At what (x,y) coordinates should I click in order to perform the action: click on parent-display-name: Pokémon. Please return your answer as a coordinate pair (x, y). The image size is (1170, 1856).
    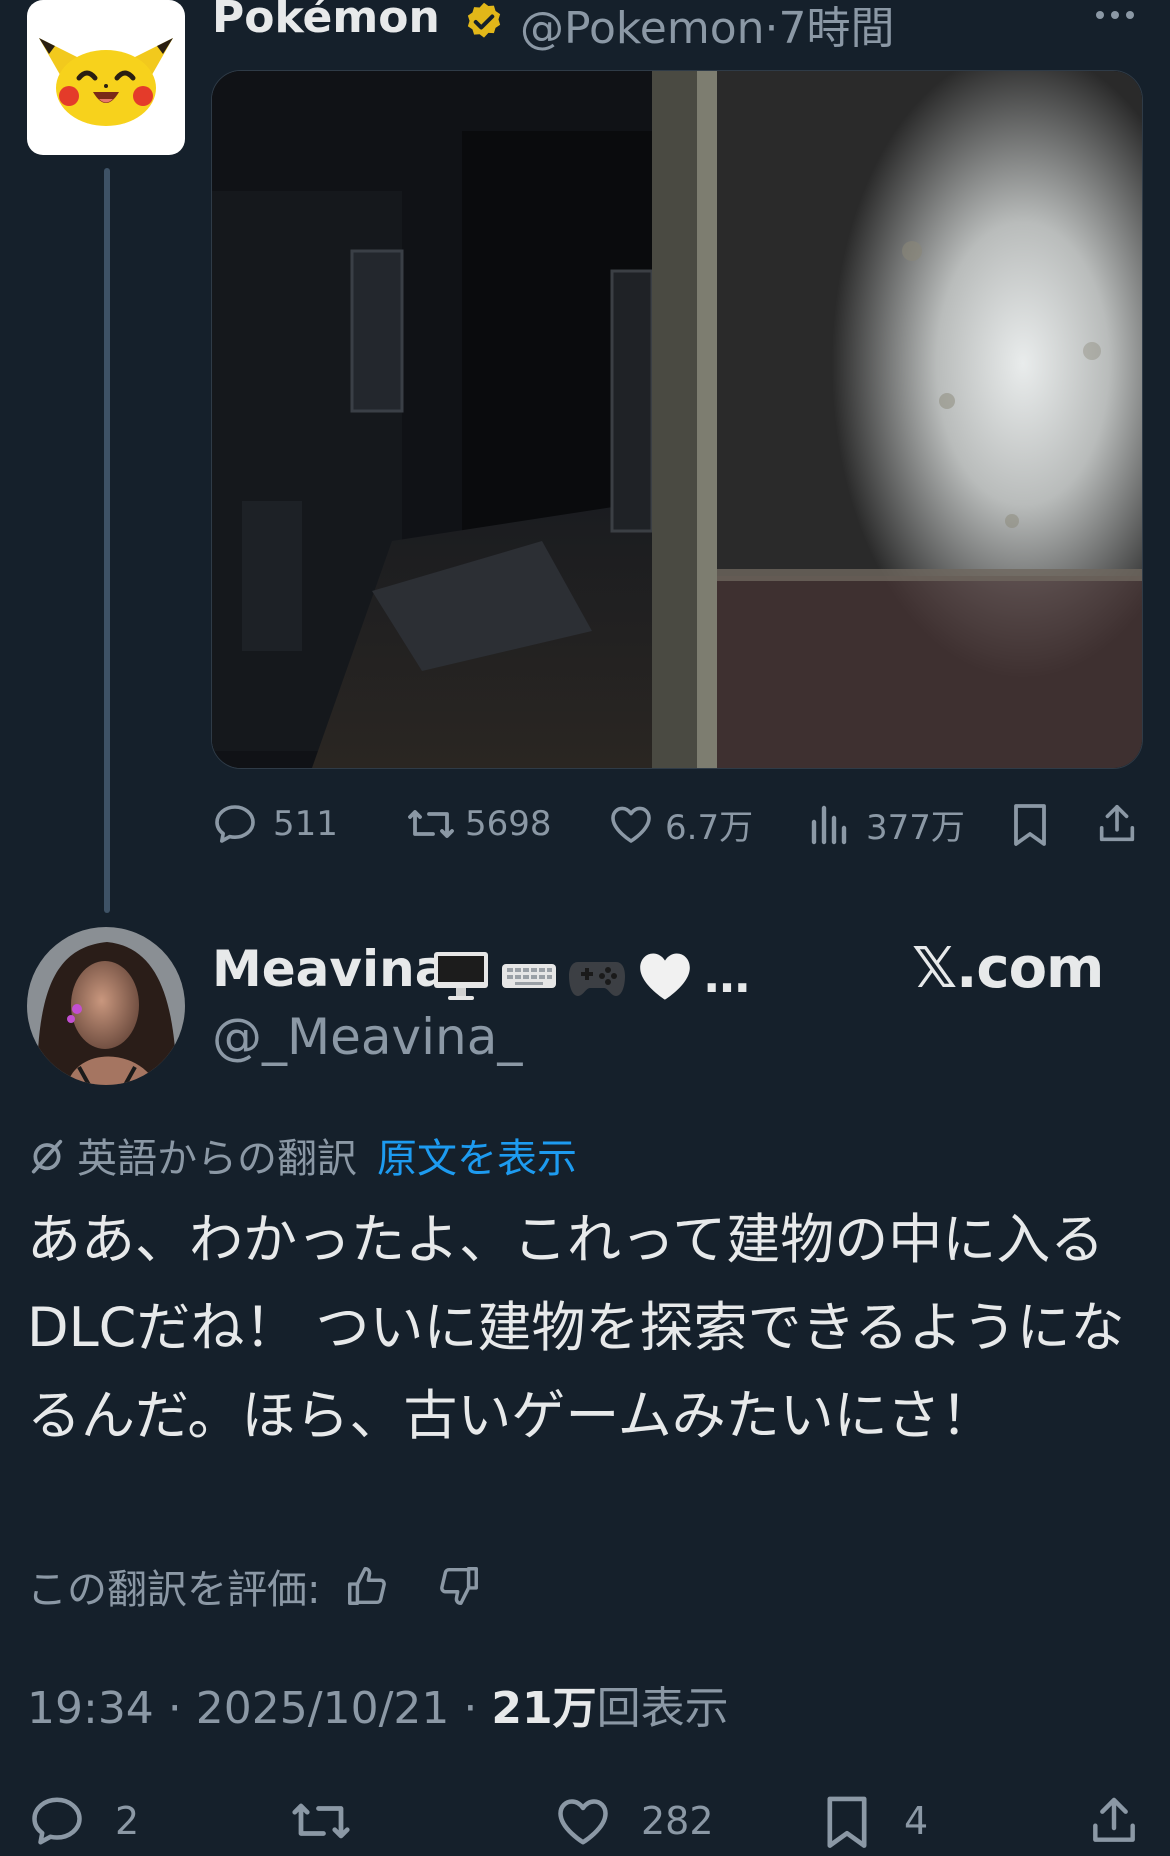
    Looking at the image, I should click on (326, 21).